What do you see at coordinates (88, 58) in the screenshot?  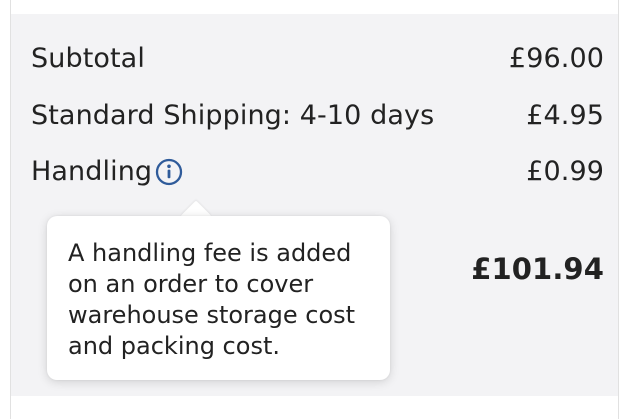 I see `subtotal-label: Subtotal` at bounding box center [88, 58].